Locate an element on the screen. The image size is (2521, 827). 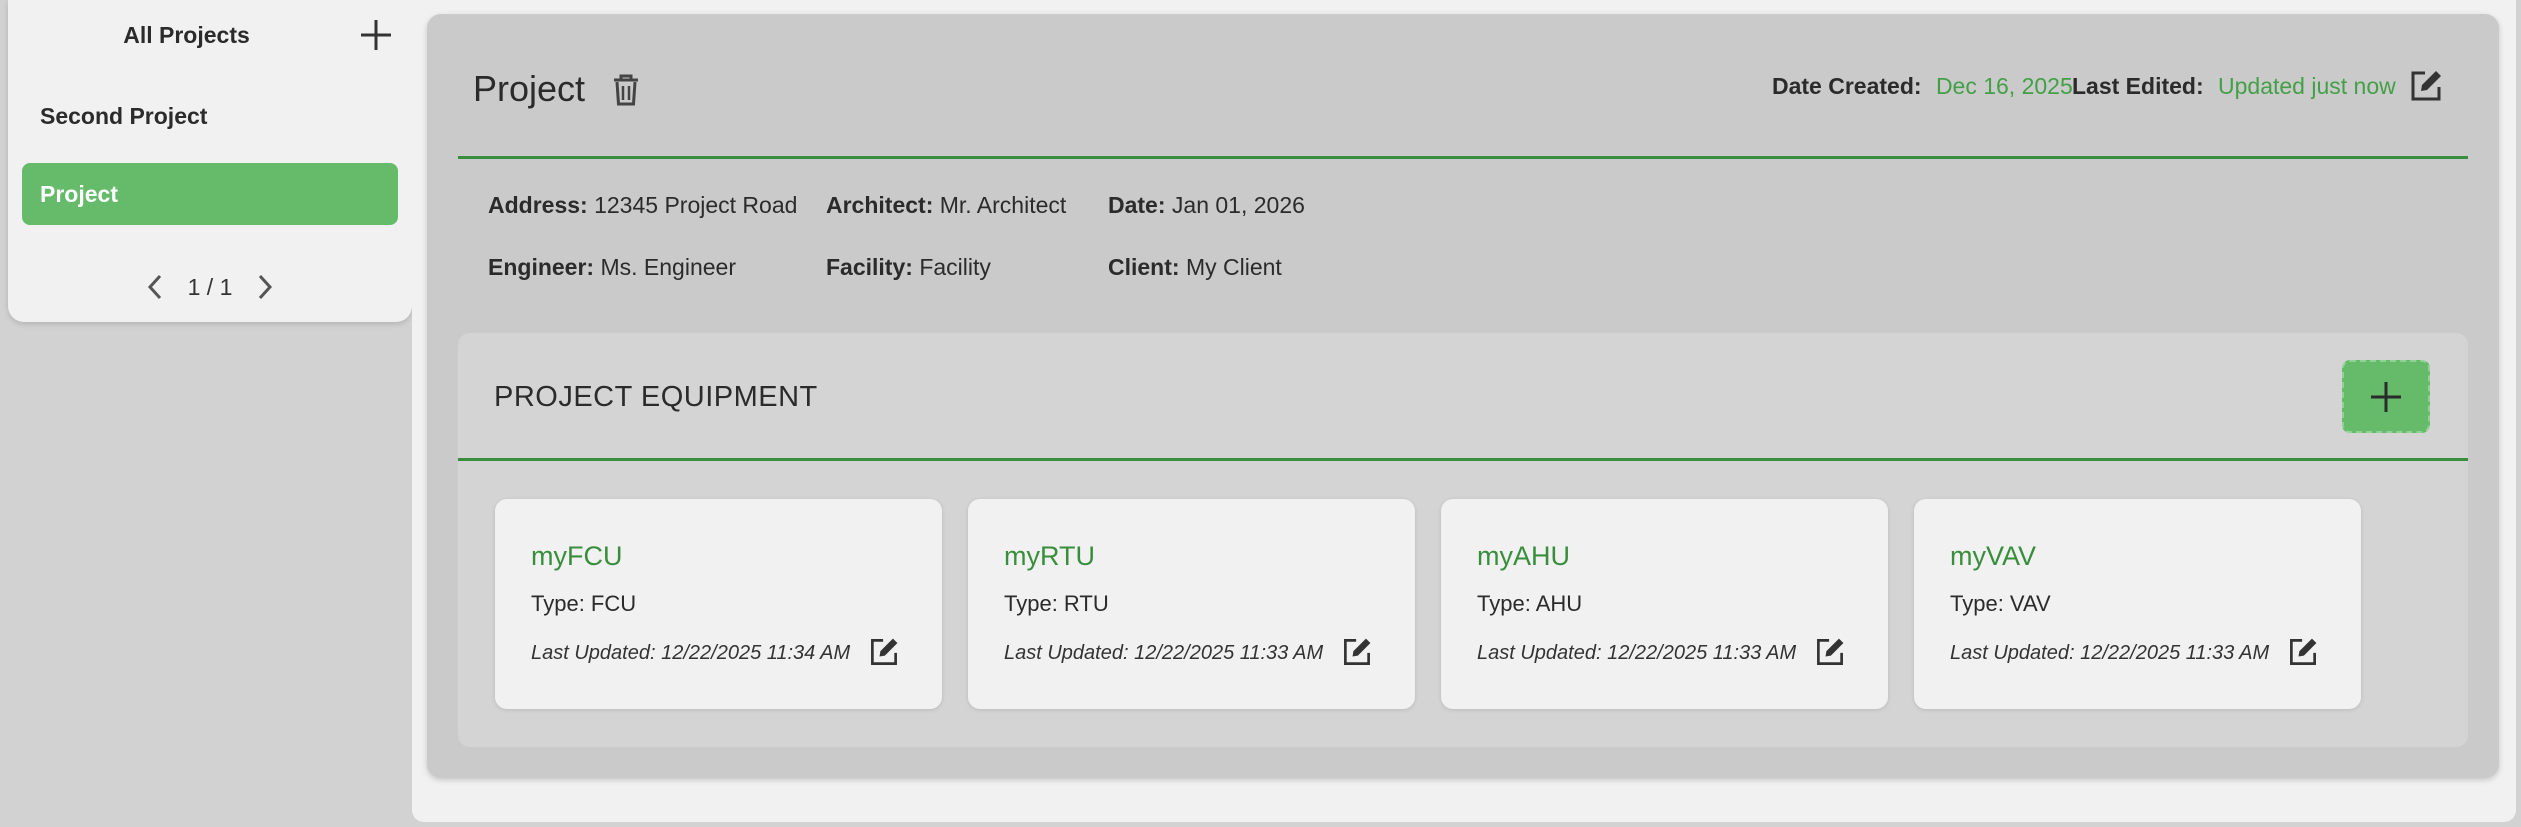
equipment-type: Type: VAV is located at coordinates (2000, 603).